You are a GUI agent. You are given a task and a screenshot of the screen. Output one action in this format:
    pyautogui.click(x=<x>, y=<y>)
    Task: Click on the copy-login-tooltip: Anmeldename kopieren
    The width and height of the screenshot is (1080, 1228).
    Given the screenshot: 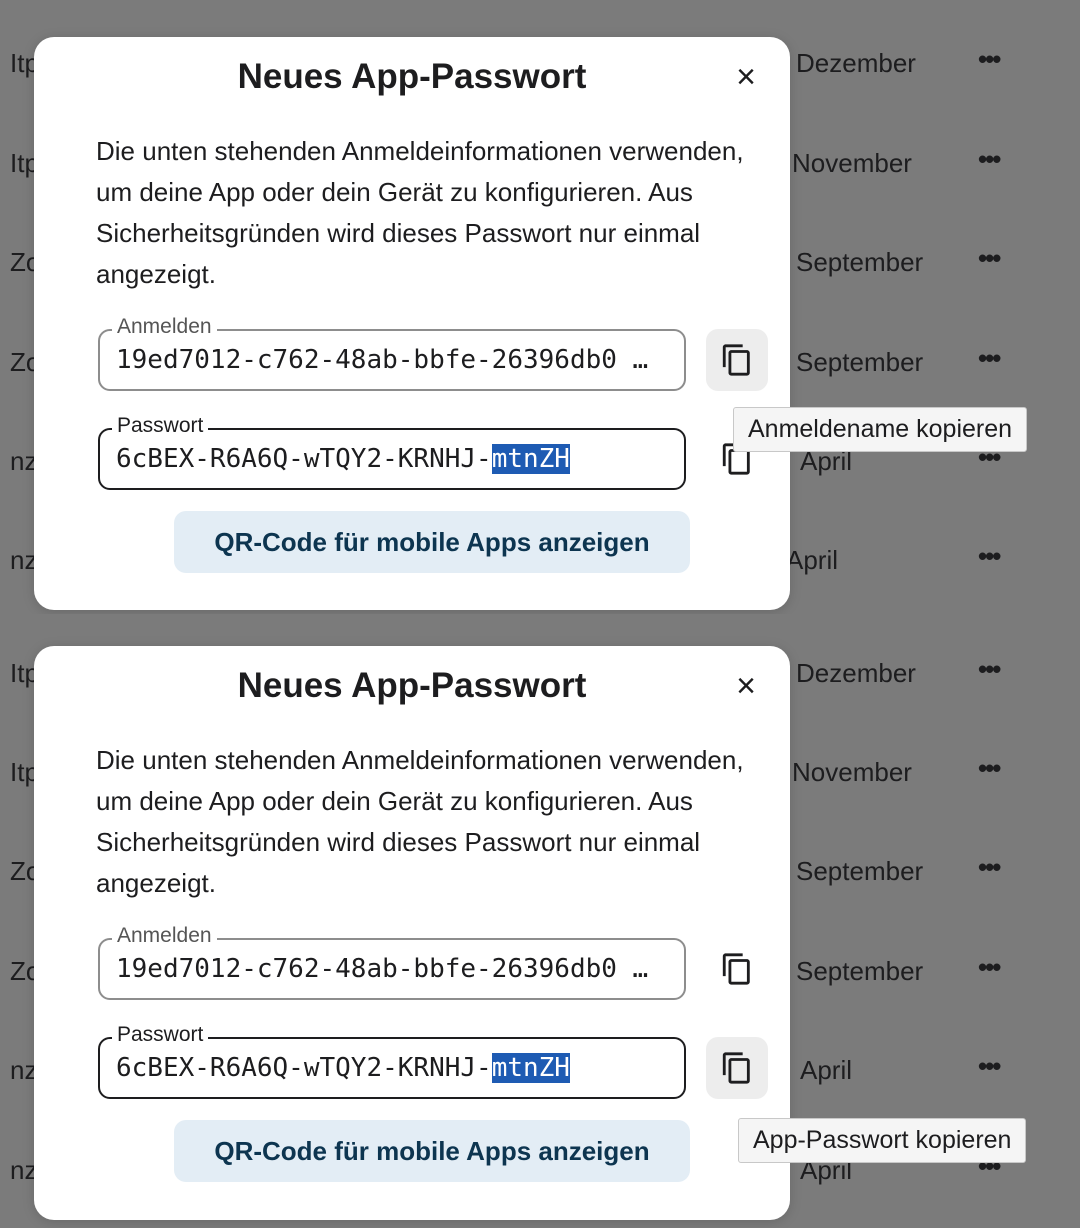 What is the action you would take?
    pyautogui.click(x=880, y=429)
    